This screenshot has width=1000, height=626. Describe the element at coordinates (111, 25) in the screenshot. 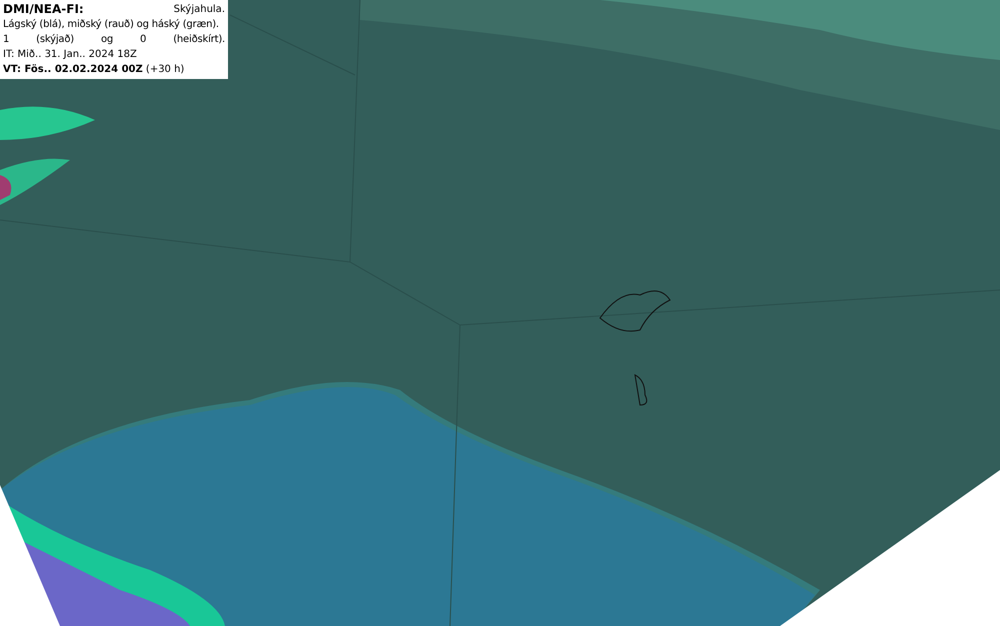

I see `legend-description: Lágský (blá), miðský (rauð) og háský (græn).` at that location.